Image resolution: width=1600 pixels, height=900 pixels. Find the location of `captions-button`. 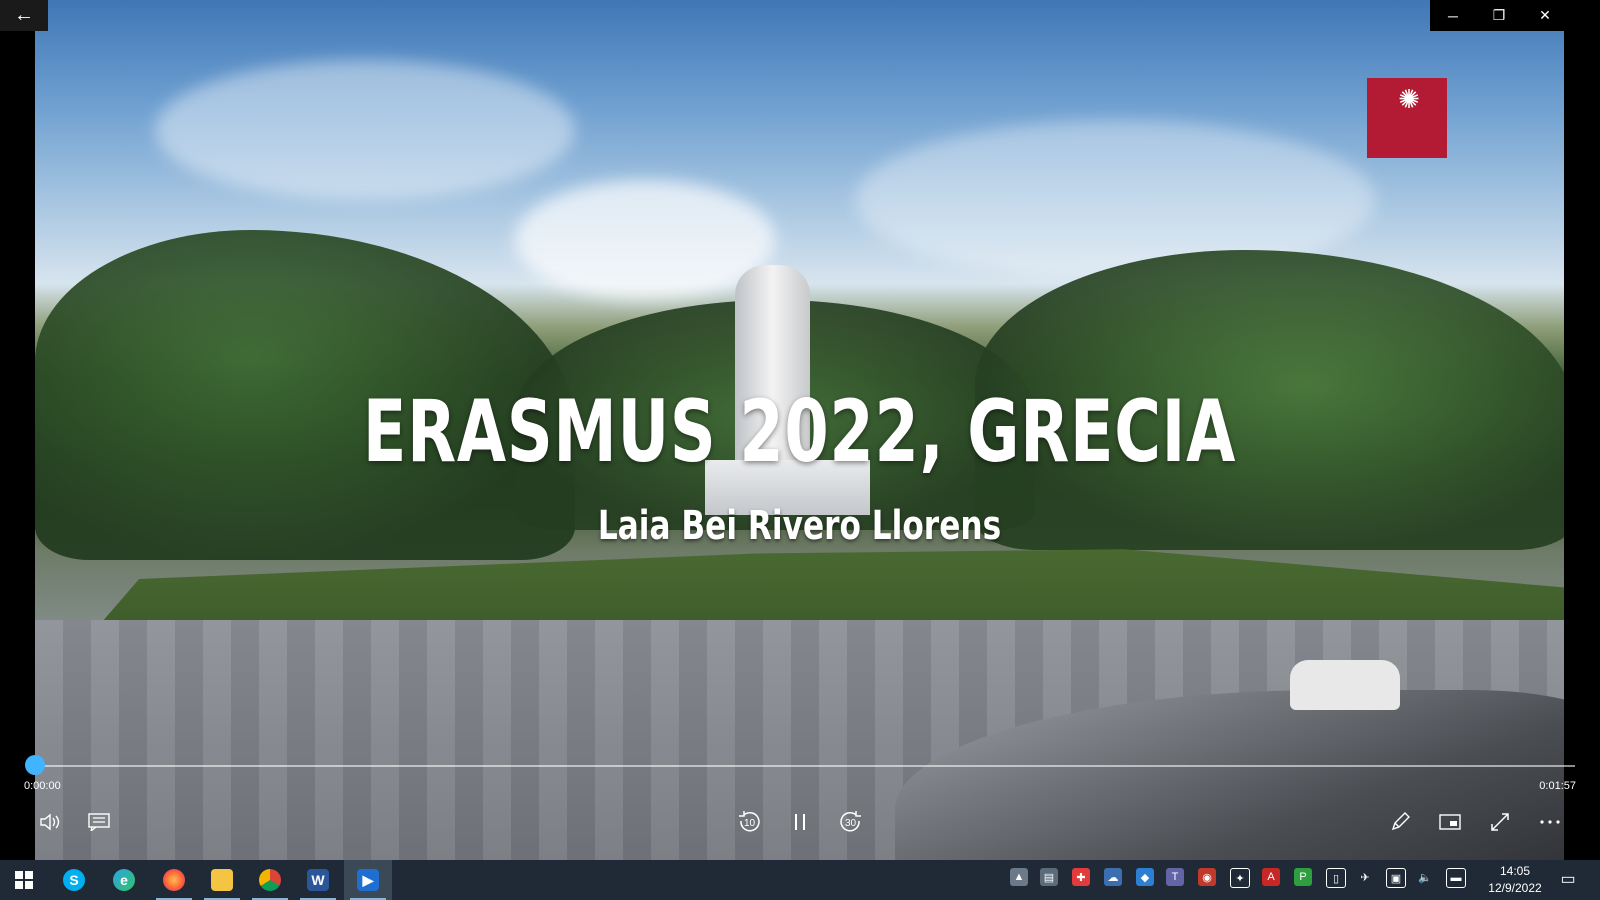

captions-button is located at coordinates (99, 822).